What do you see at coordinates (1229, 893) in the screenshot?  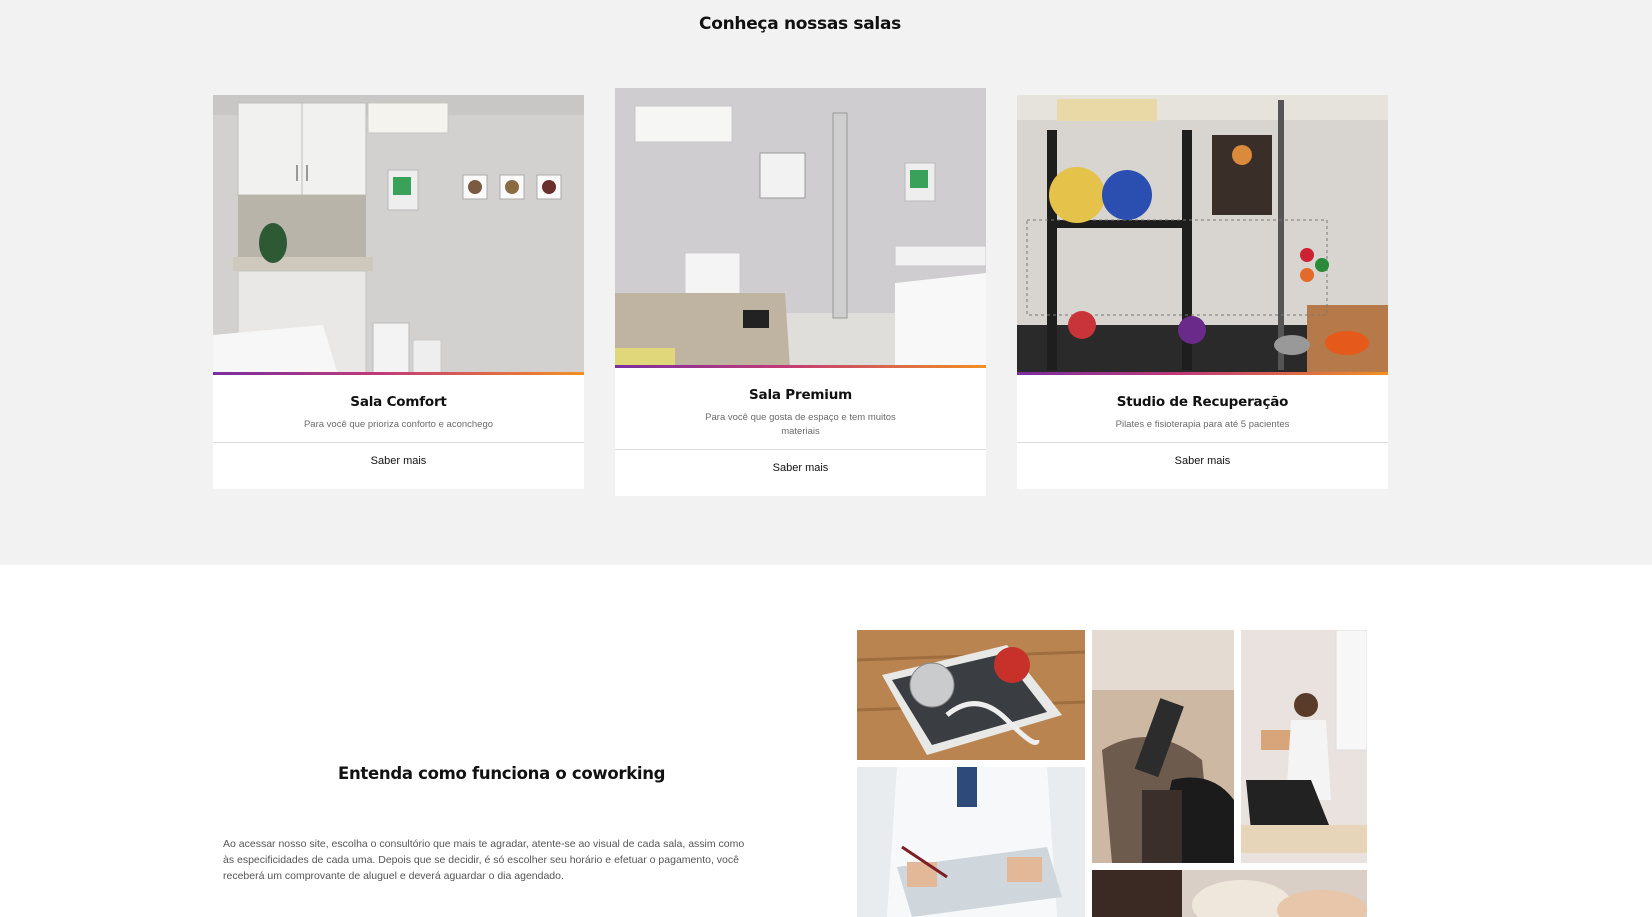 I see `spa-photo` at bounding box center [1229, 893].